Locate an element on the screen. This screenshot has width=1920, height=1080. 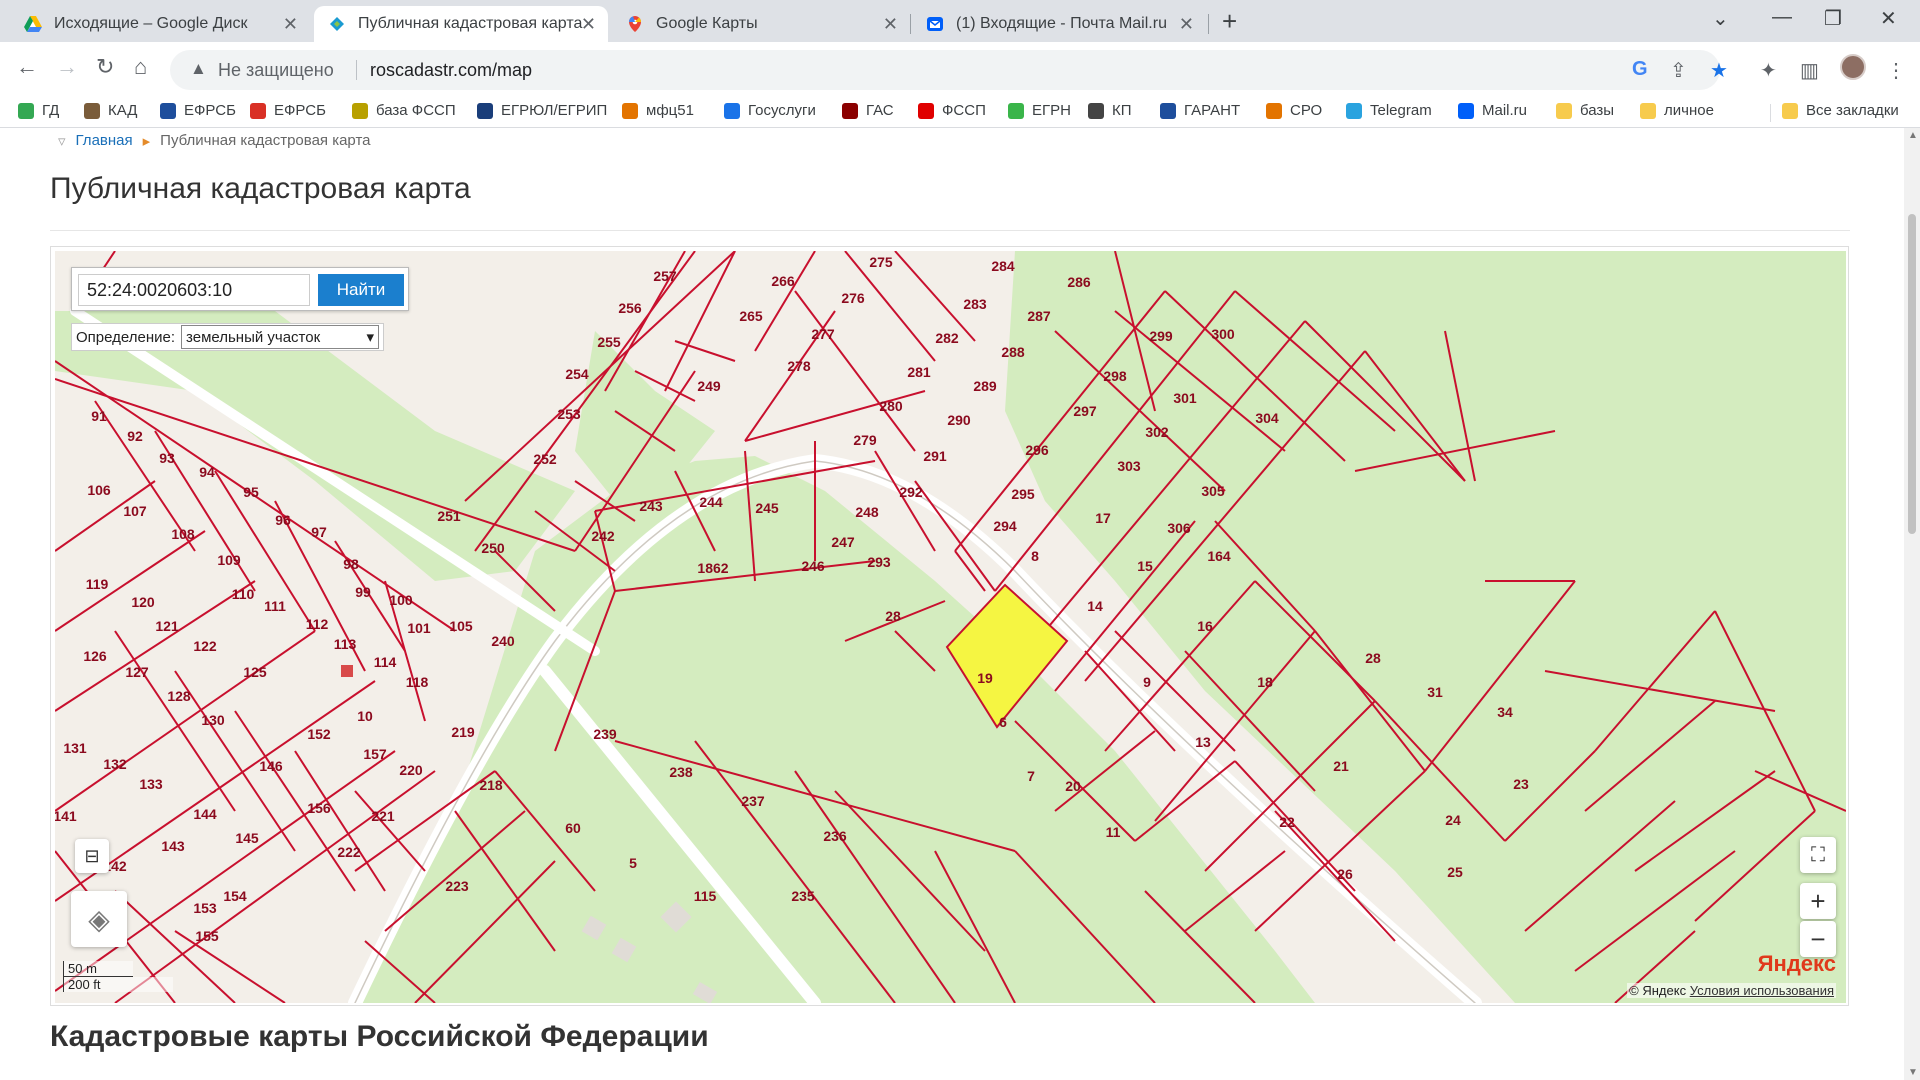
parcel-label: 9 is located at coordinates (1147, 682).